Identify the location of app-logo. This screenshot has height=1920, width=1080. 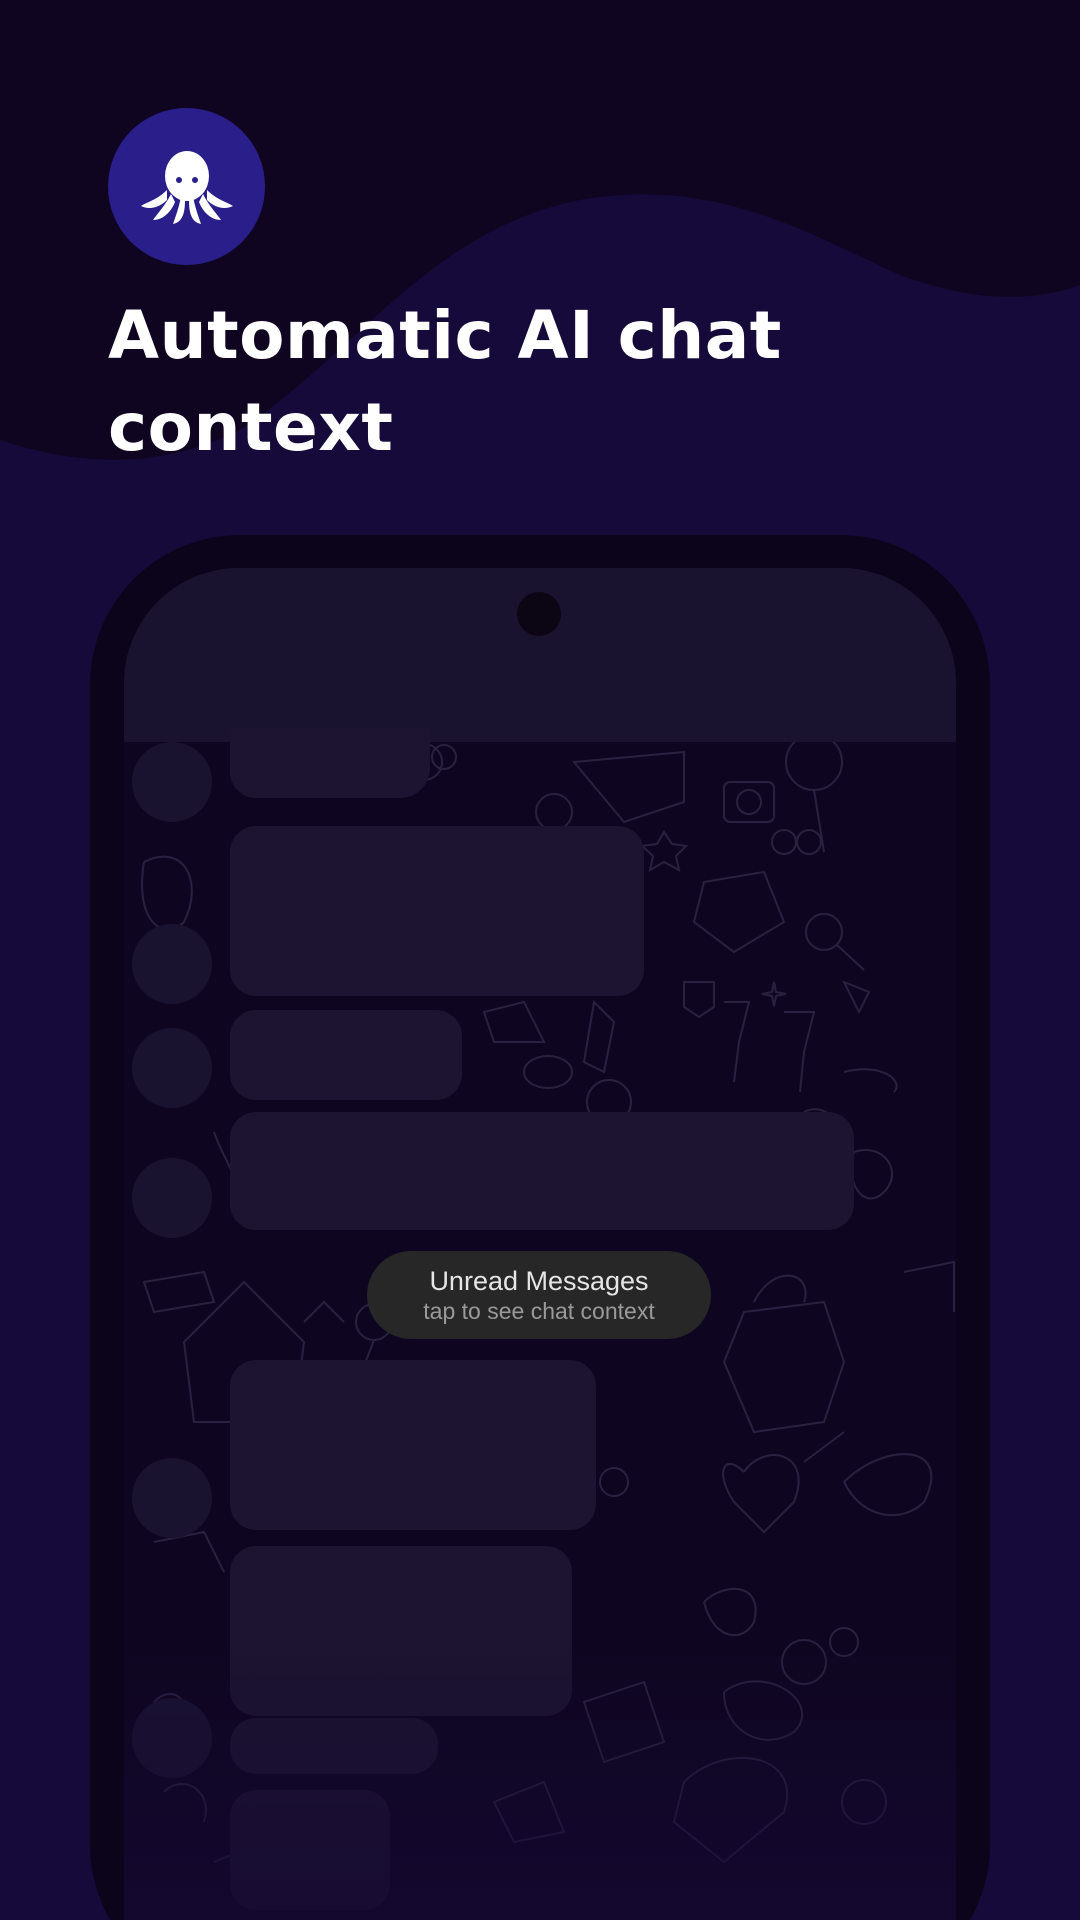
(186, 186).